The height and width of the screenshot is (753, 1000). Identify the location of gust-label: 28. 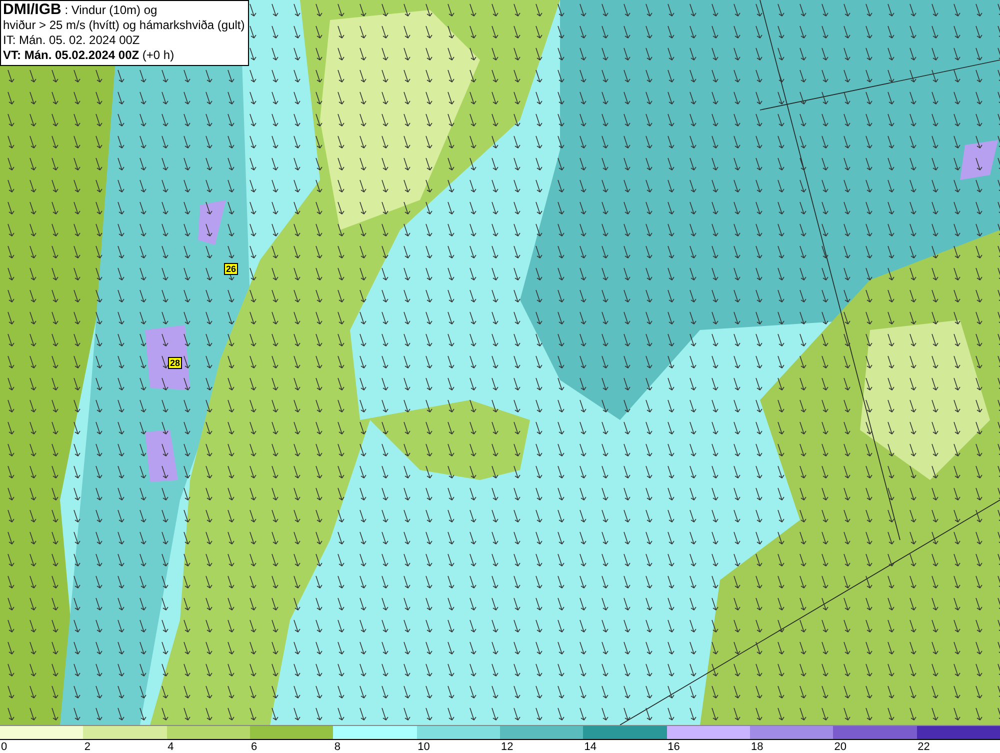
(175, 363).